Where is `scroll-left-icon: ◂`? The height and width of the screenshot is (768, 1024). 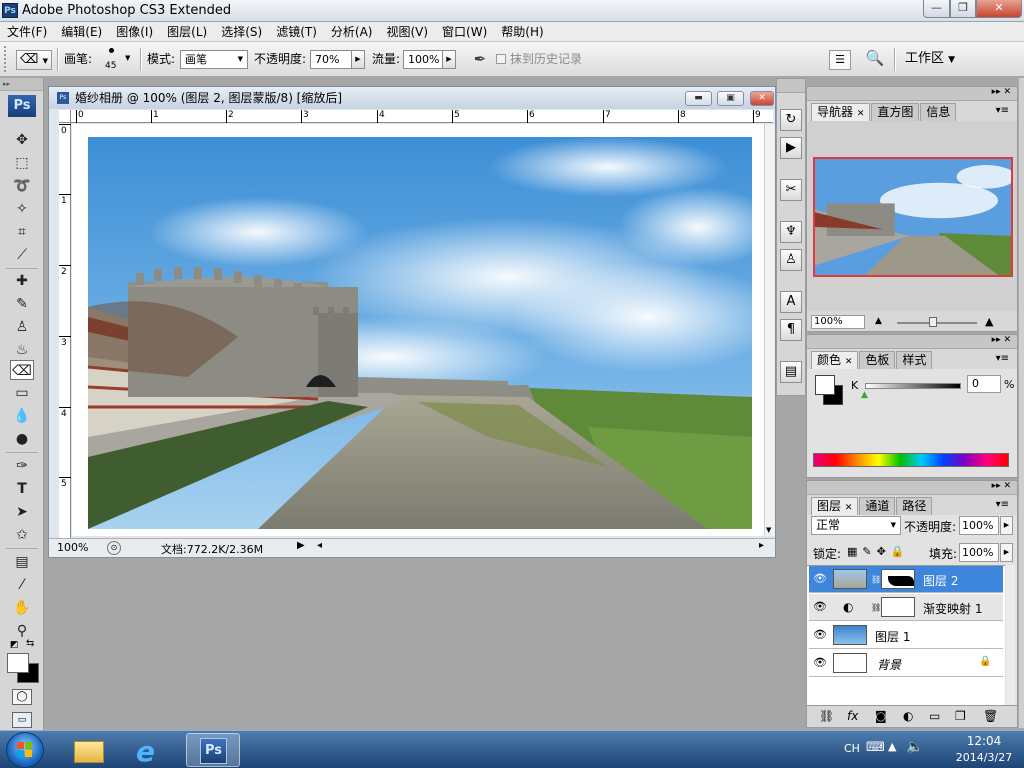
scroll-left-icon: ◂ is located at coordinates (319, 545).